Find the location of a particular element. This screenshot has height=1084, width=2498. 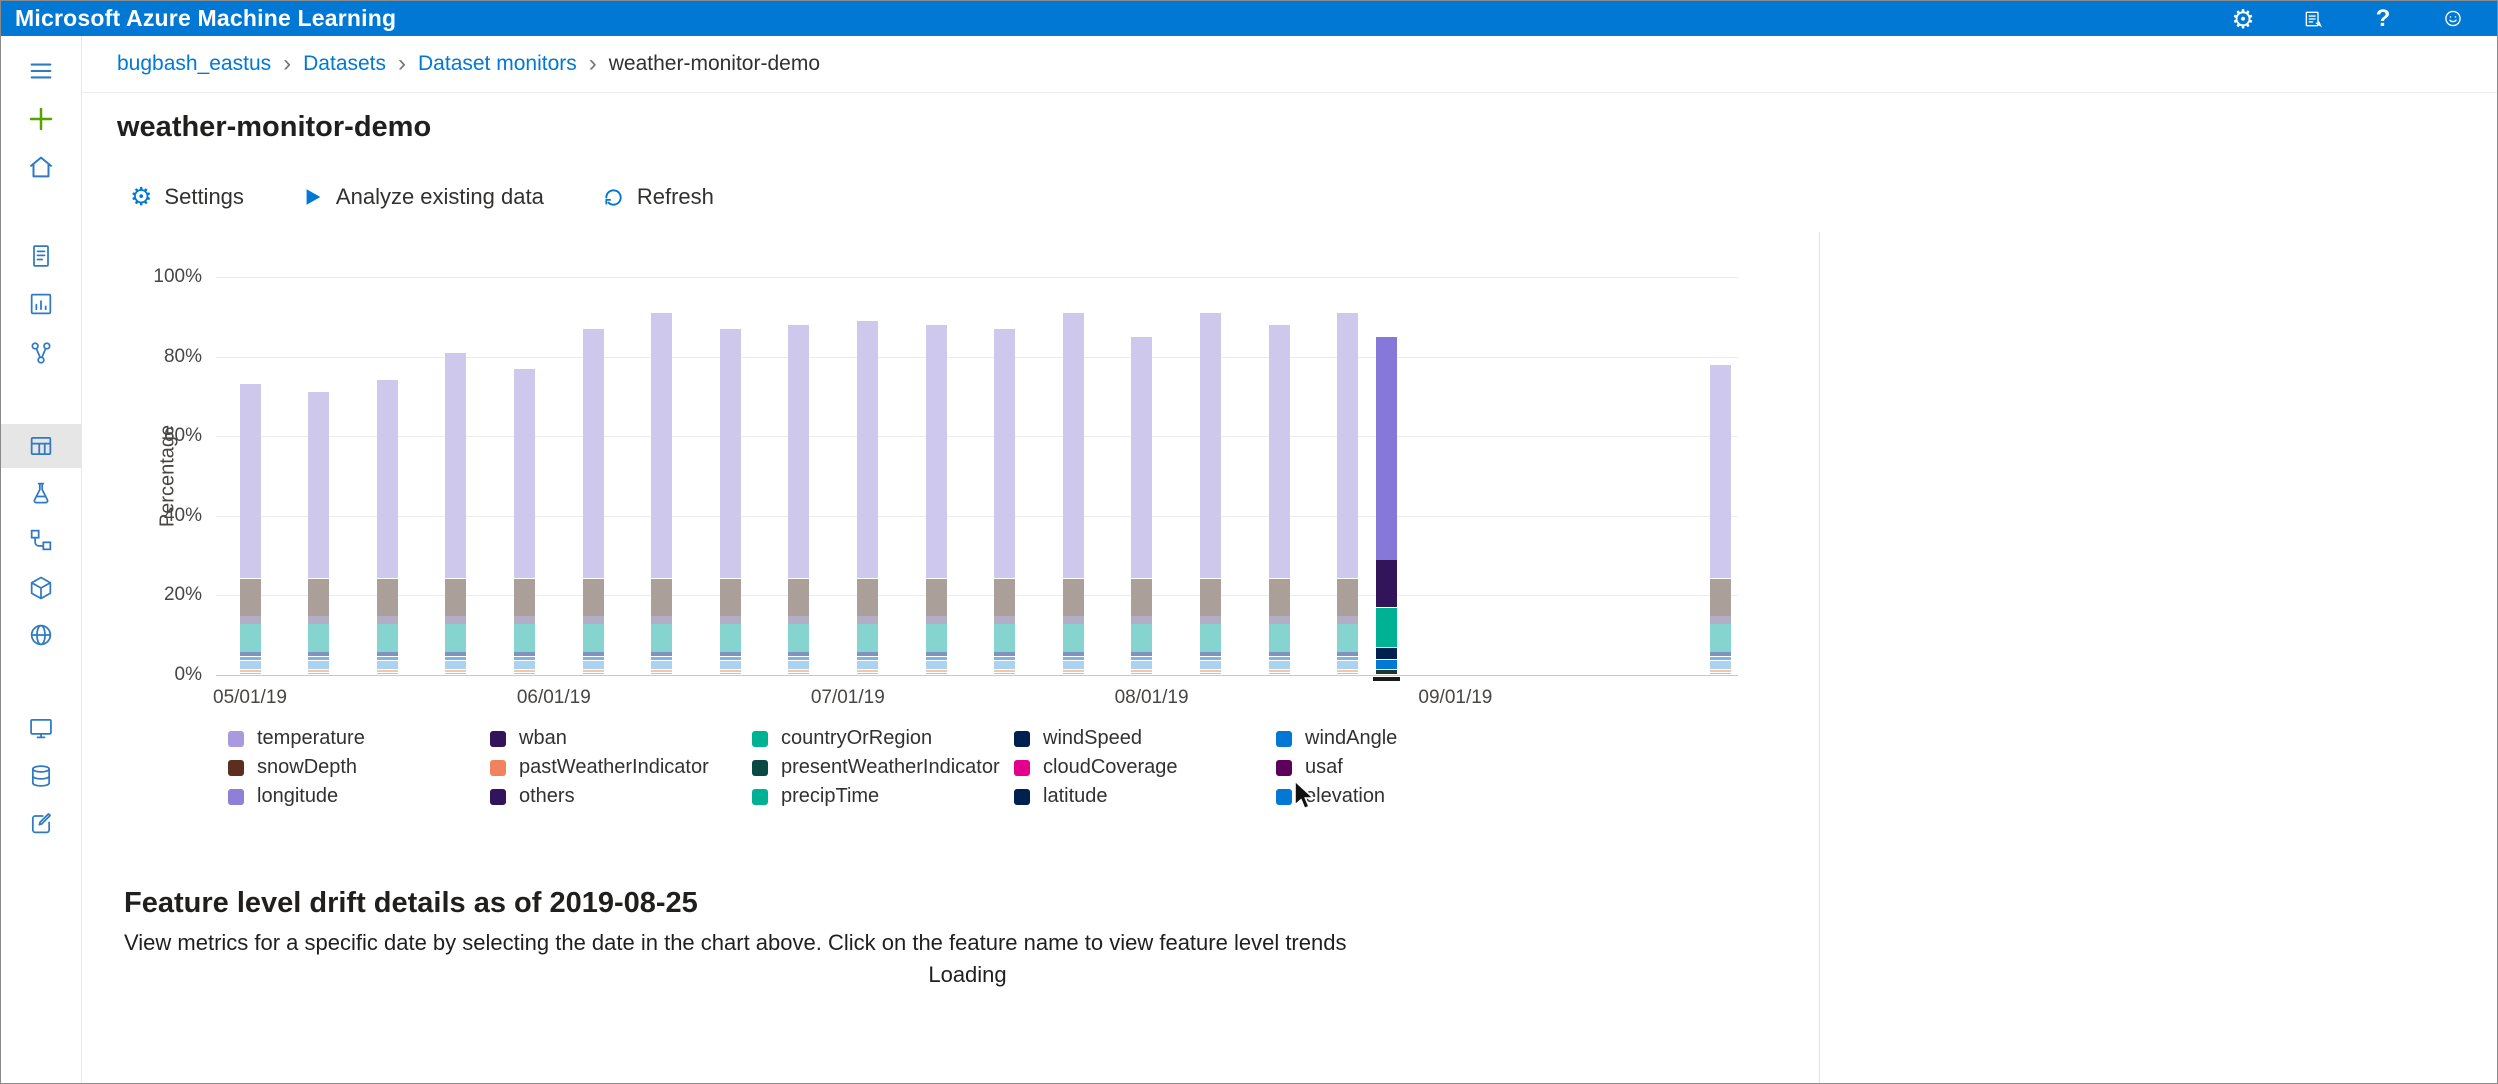

legend-item-countryOrRegion: countryOrRegion is located at coordinates (883, 738).